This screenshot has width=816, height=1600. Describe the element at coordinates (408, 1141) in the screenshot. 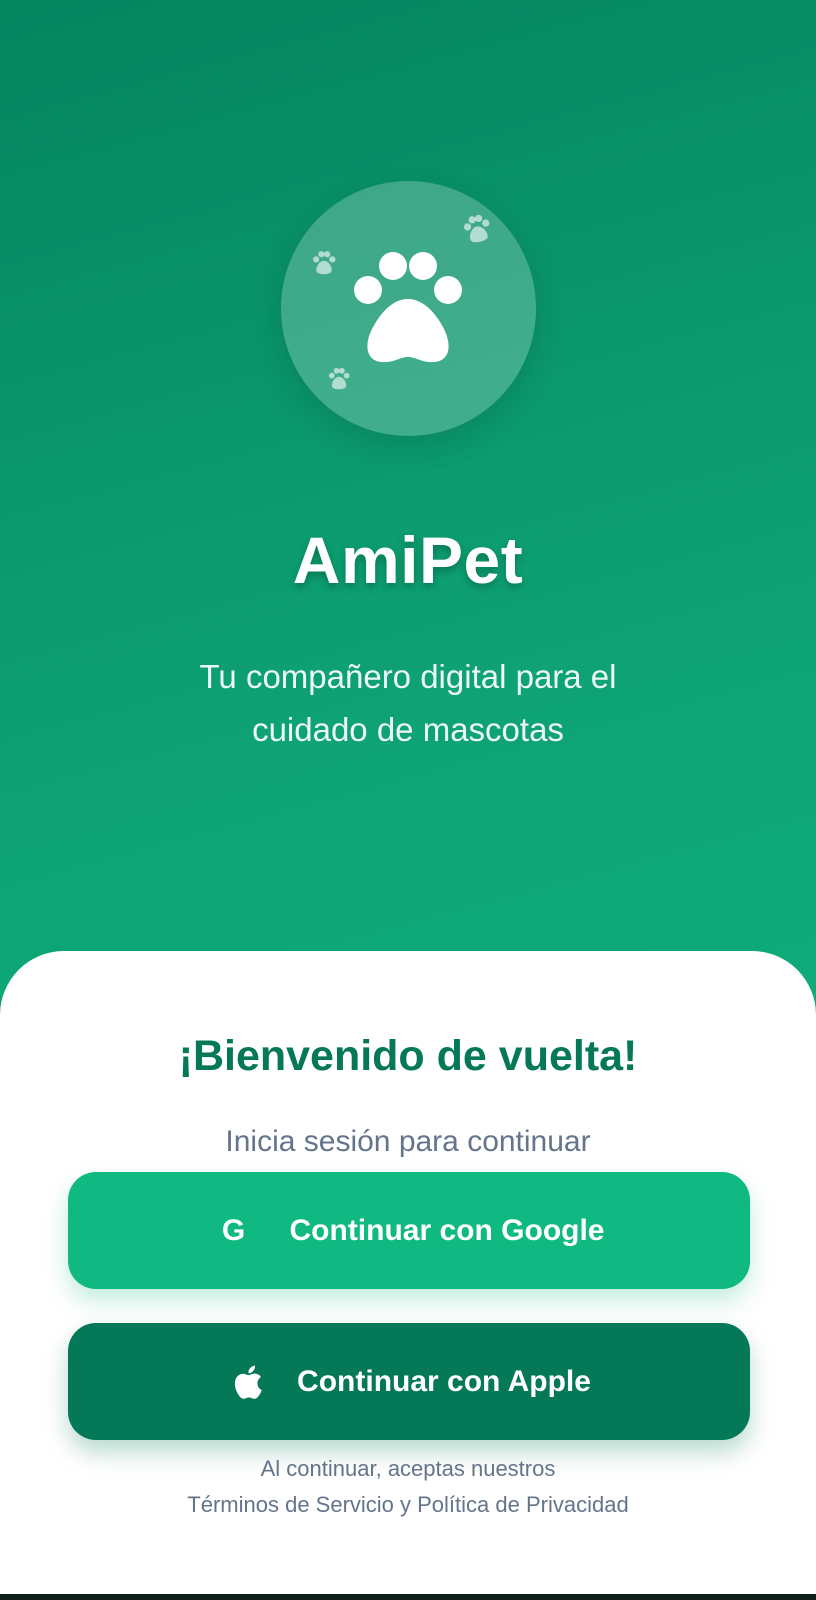

I see `login-prompt: Inicia sesión para continuar` at that location.